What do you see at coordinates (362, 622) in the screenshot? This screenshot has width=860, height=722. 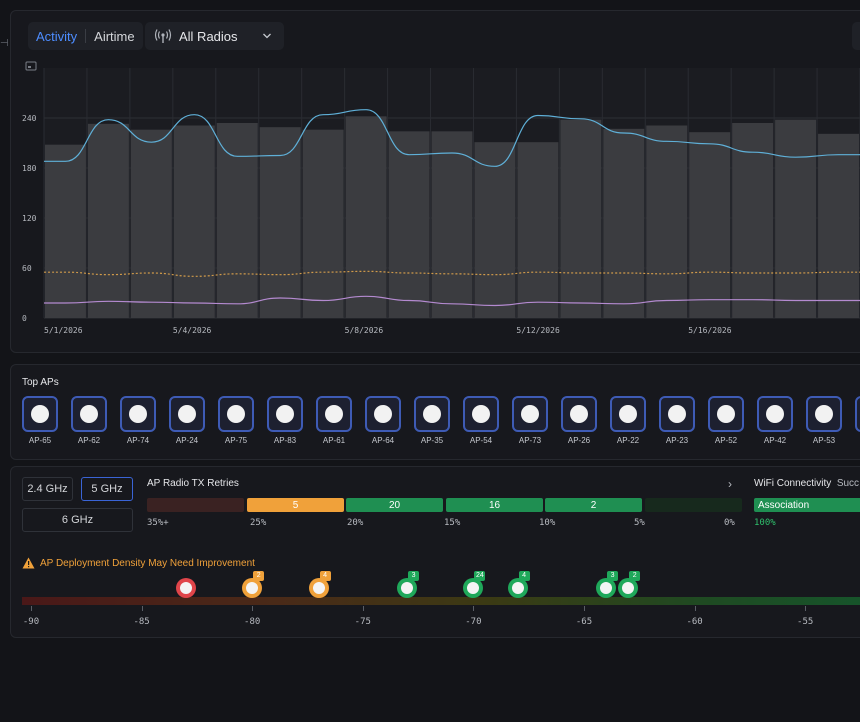 I see `rssi-tick-label: -75` at bounding box center [362, 622].